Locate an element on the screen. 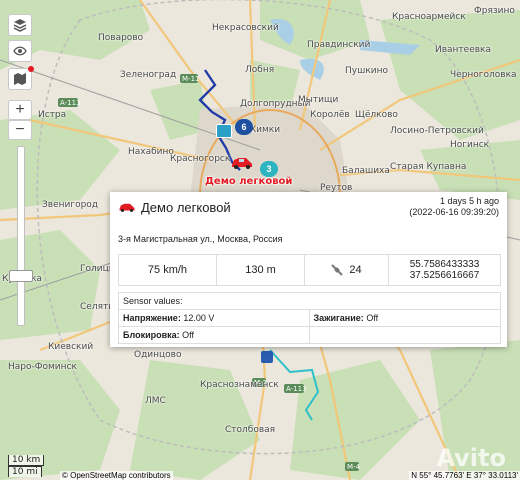 Image resolution: width=520 pixels, height=480 pixels. zoom-slider-track is located at coordinates (21, 236).